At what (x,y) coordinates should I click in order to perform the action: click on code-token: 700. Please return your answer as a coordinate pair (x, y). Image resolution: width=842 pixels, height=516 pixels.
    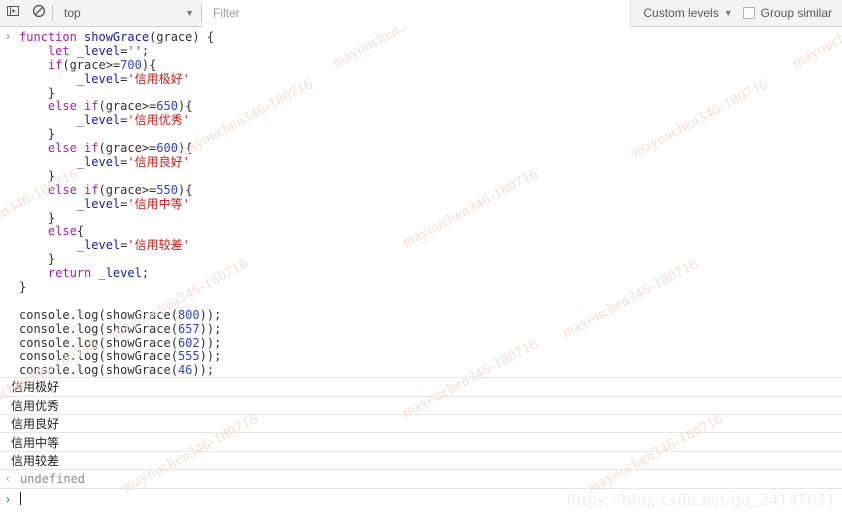
    Looking at the image, I should click on (131, 64).